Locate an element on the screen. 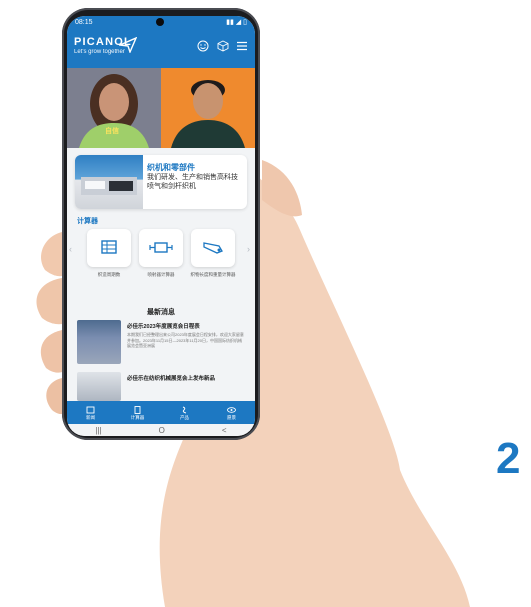 The width and height of the screenshot is (531, 607). recent-apps-button: ||| is located at coordinates (98, 430).